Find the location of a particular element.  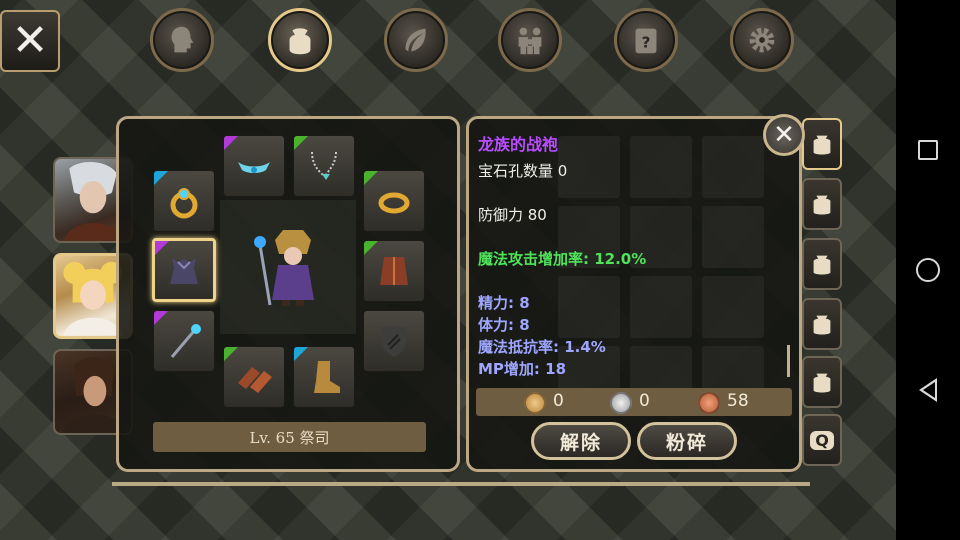

staff-icon is located at coordinates (185, 341).